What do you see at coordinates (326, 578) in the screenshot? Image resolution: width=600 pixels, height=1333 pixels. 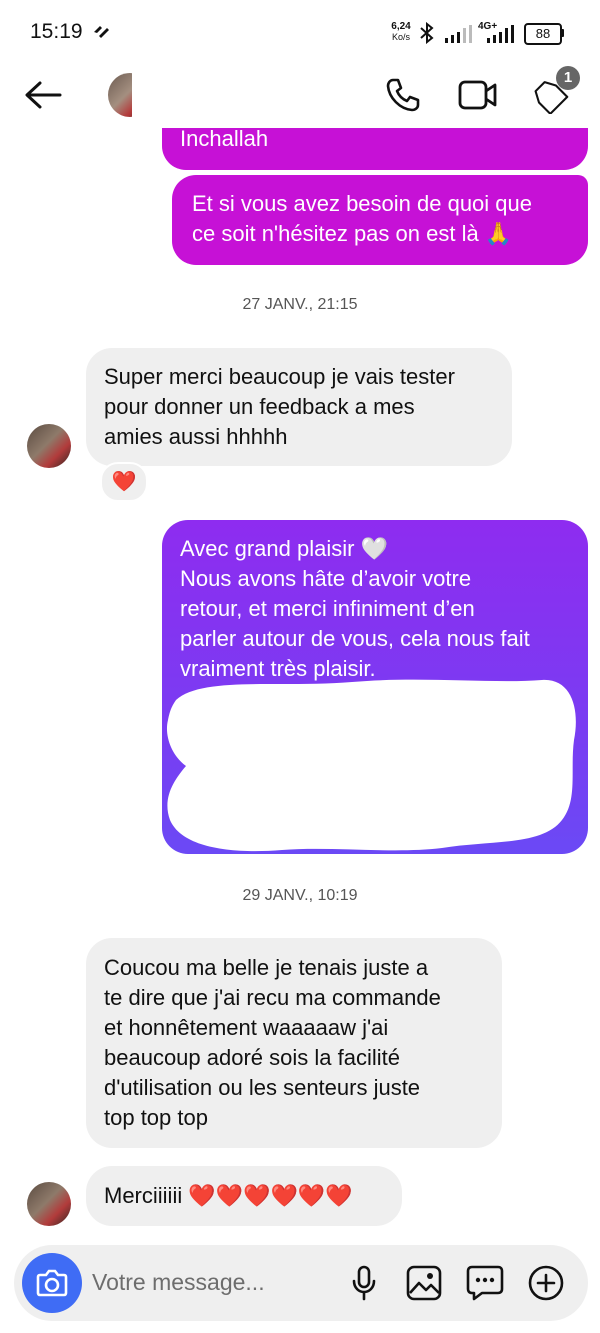 I see `message-line: Nous avons hâte d’avoir votre` at bounding box center [326, 578].